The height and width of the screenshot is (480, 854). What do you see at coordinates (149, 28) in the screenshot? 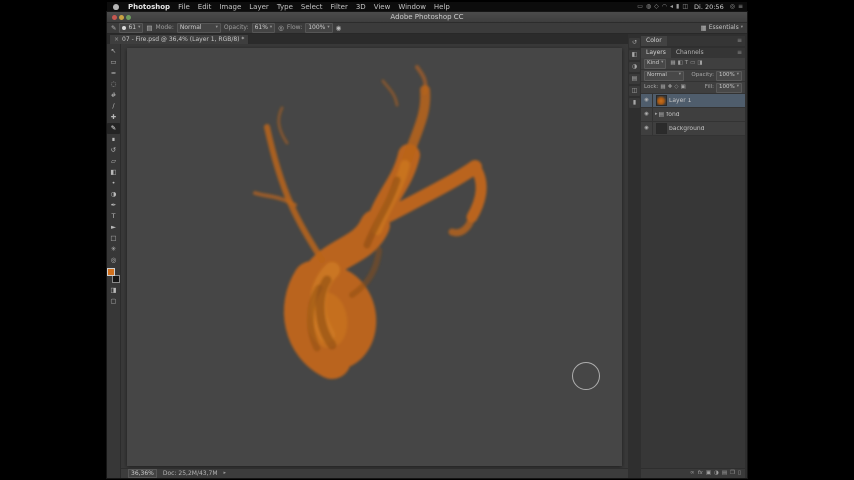
I see `brush-panel-toggle-icon: ▤` at bounding box center [149, 28].